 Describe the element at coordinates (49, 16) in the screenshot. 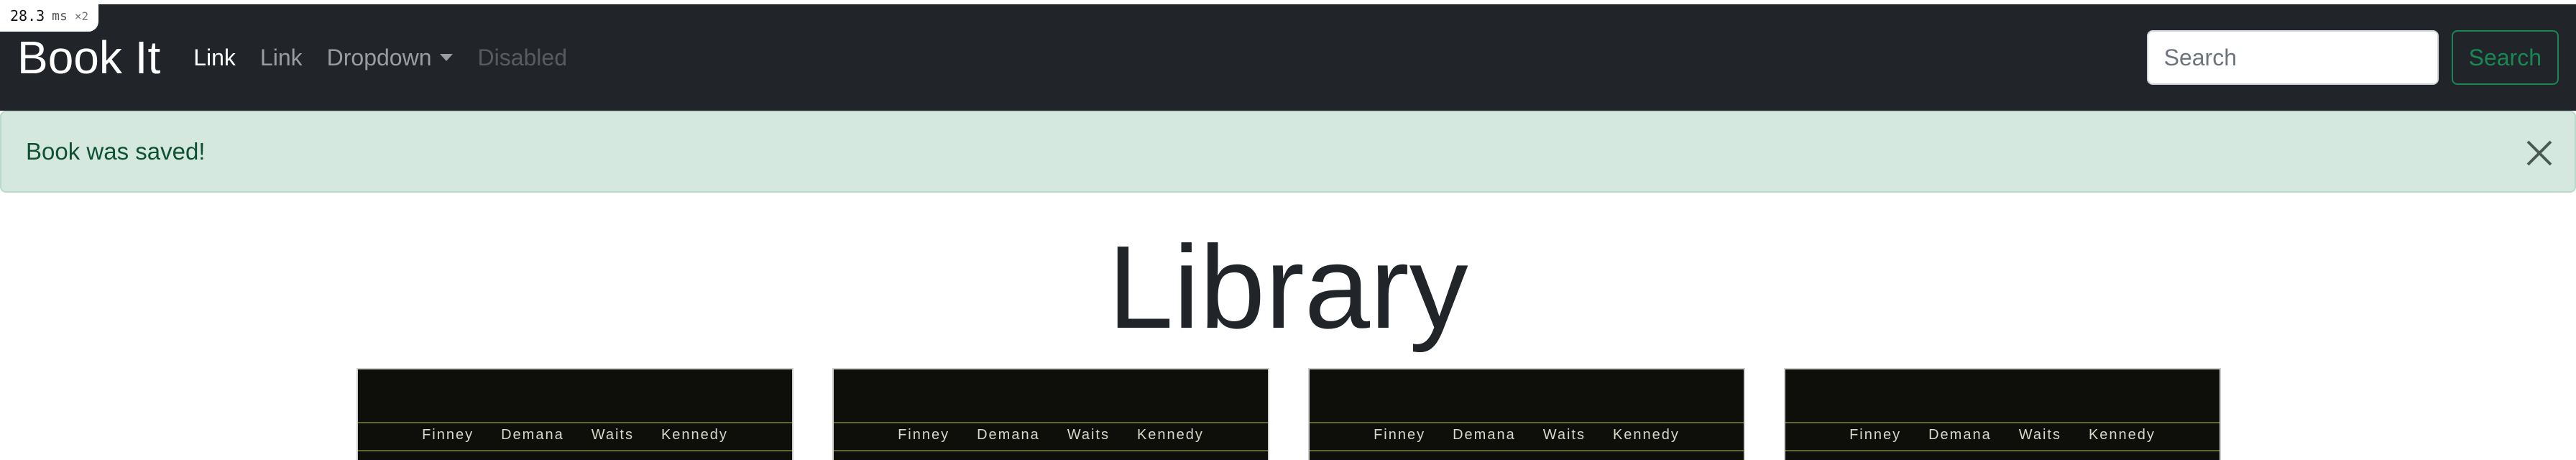

I see `perf-badge: 28.3 ms ×2` at that location.